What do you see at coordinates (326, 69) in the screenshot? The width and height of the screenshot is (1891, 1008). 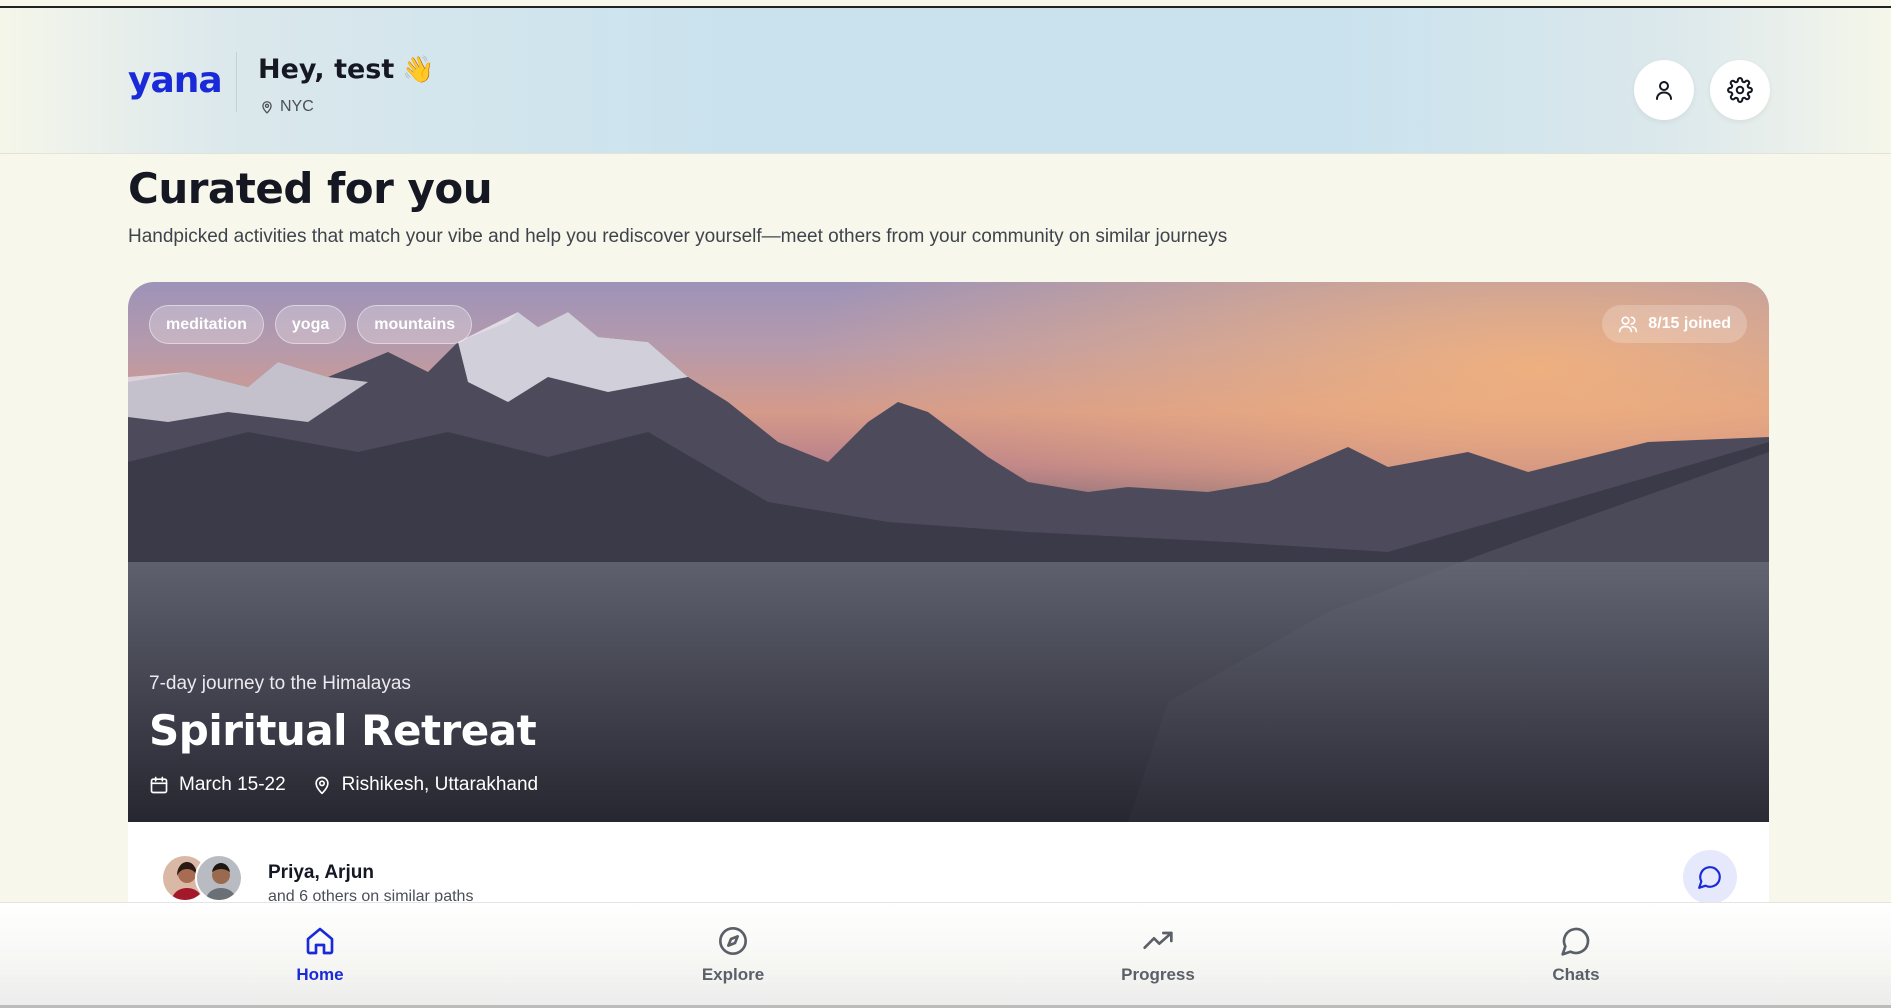 I see `greeting-text: Hey, test` at bounding box center [326, 69].